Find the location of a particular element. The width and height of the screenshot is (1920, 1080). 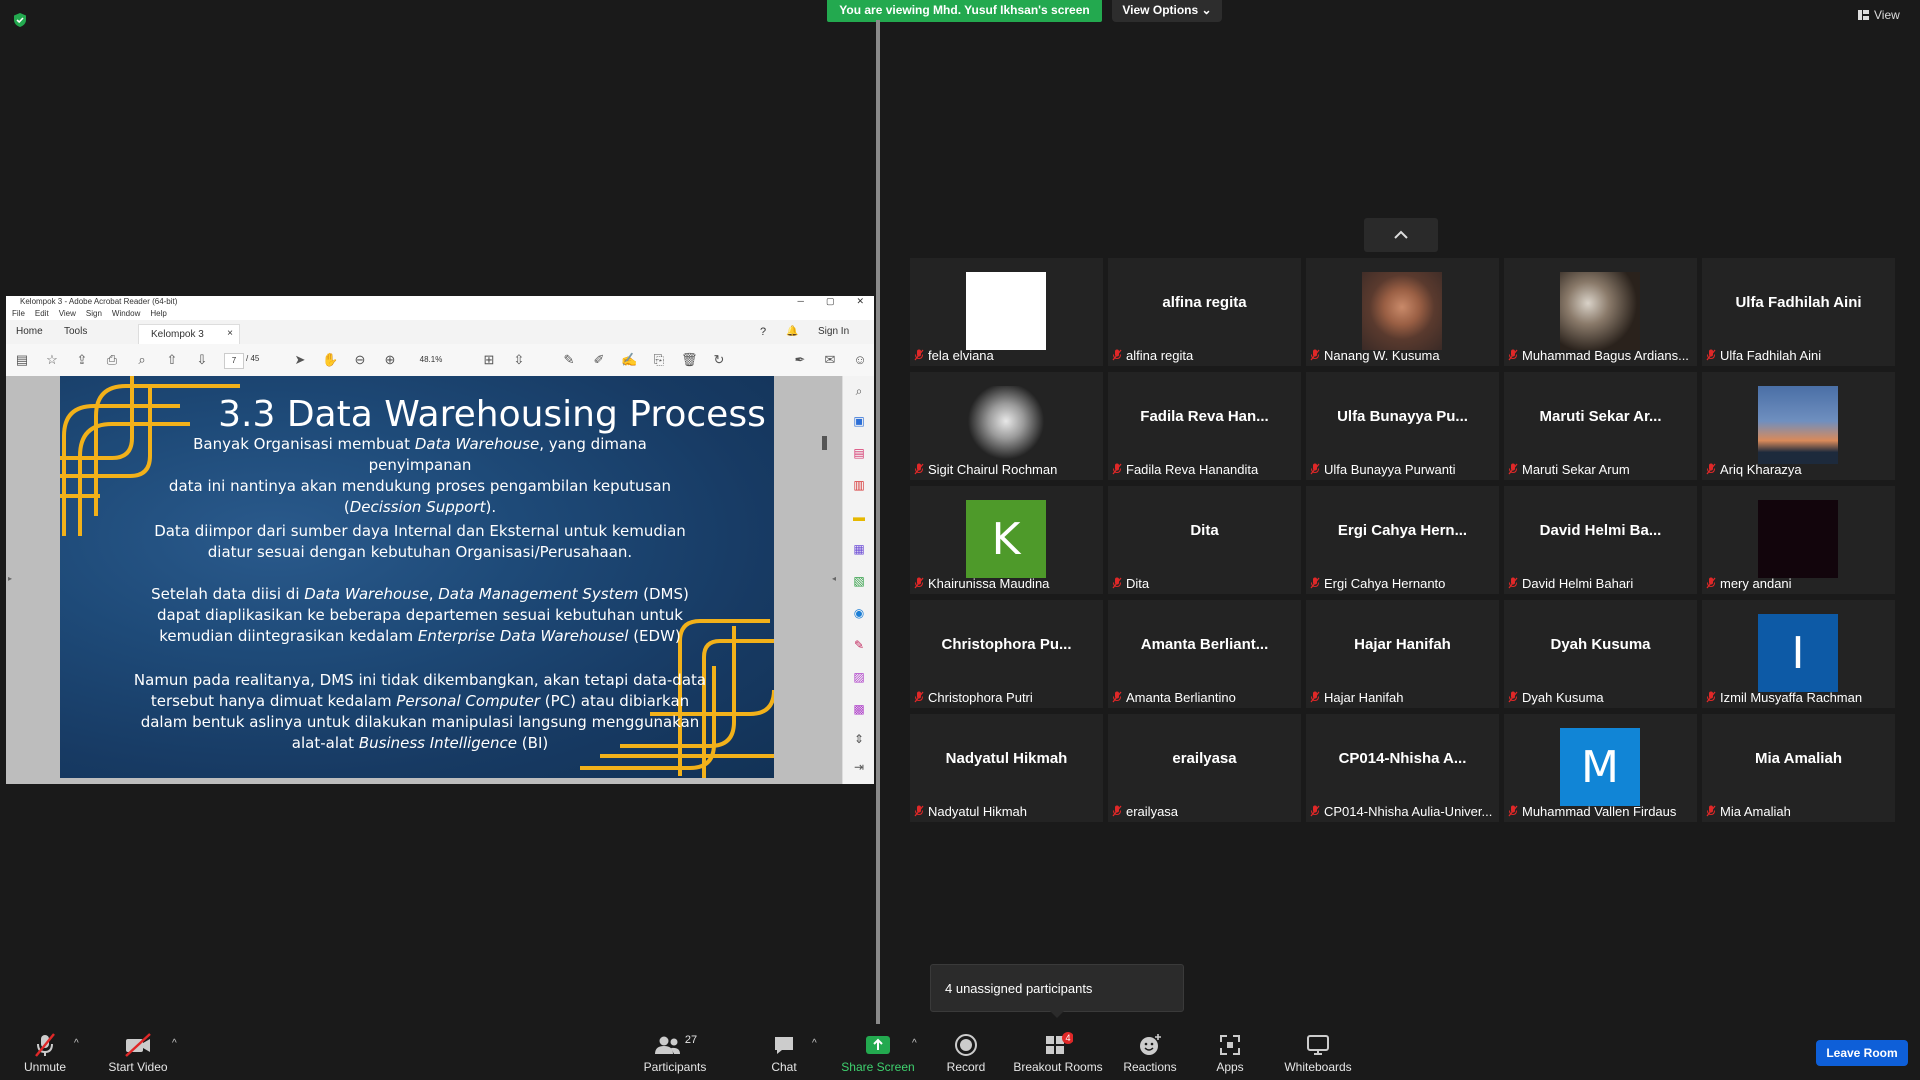

unmute-button: Unmute is located at coordinates (45, 1053).